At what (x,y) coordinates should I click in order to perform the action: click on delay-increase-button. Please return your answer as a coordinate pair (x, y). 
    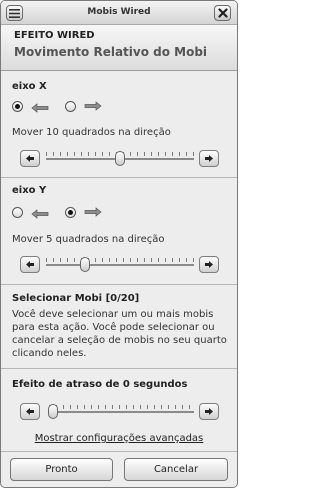
    Looking at the image, I should click on (209, 411).